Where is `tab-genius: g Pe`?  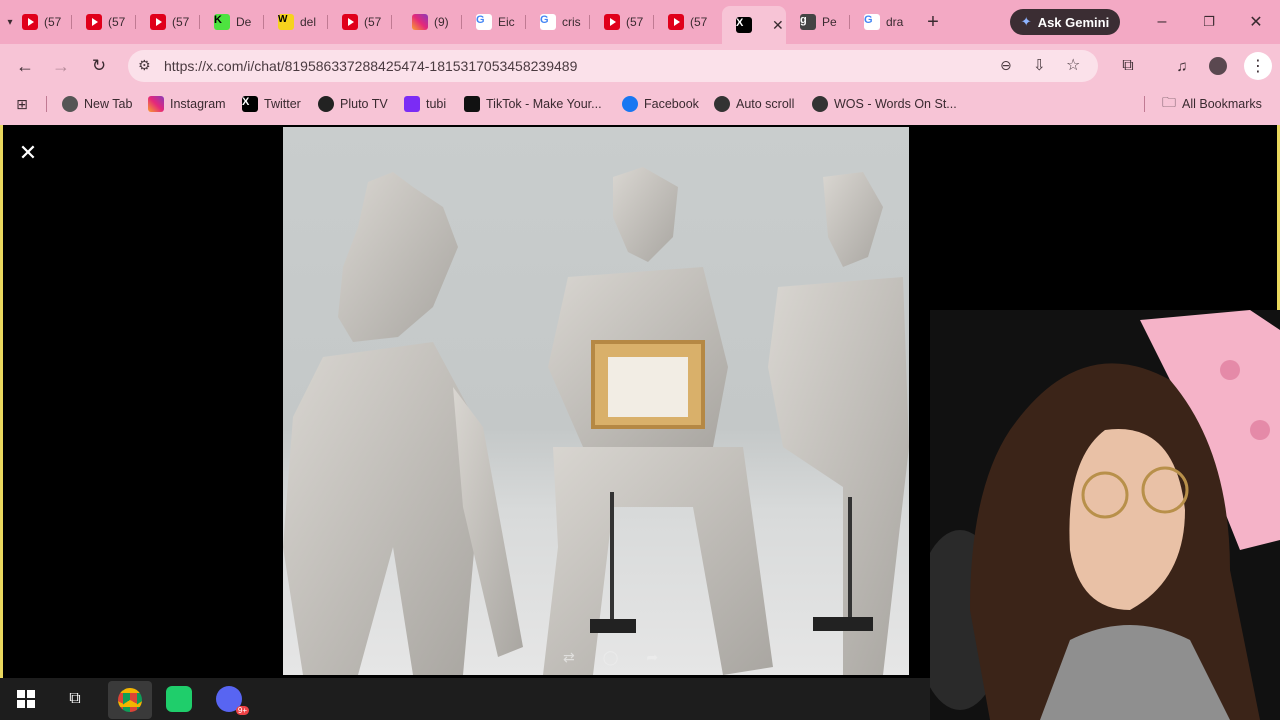
tab-genius: g Pe is located at coordinates (818, 22).